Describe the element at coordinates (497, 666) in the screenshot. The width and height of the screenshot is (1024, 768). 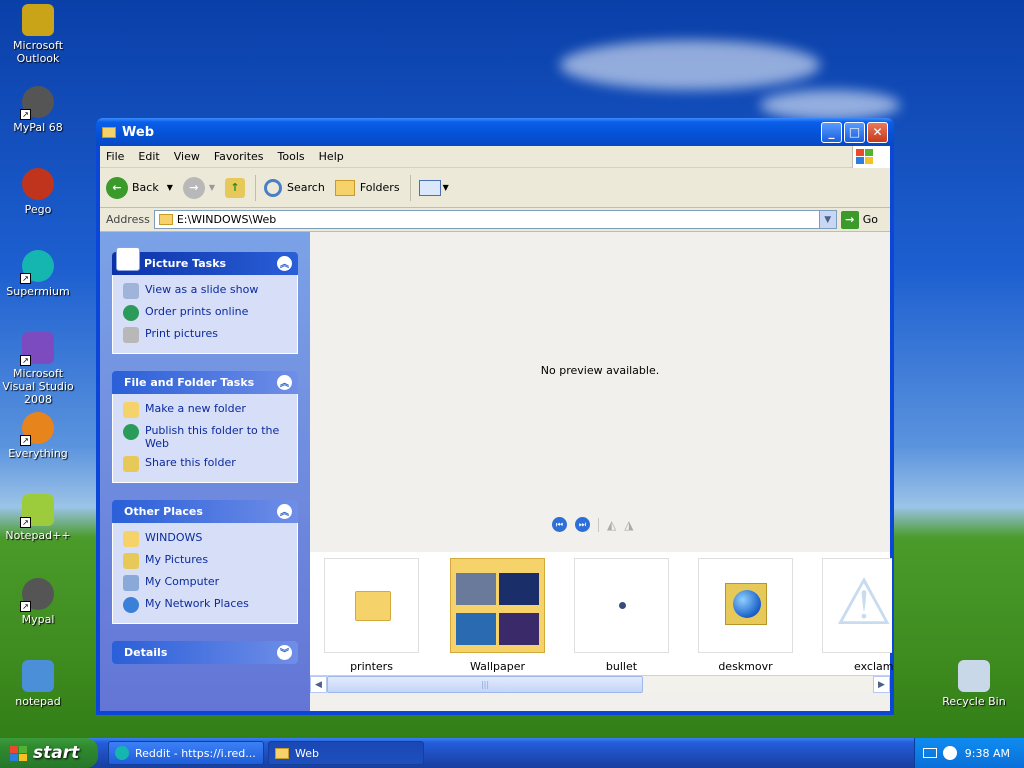
I see `file-label: Wallpaper` at that location.